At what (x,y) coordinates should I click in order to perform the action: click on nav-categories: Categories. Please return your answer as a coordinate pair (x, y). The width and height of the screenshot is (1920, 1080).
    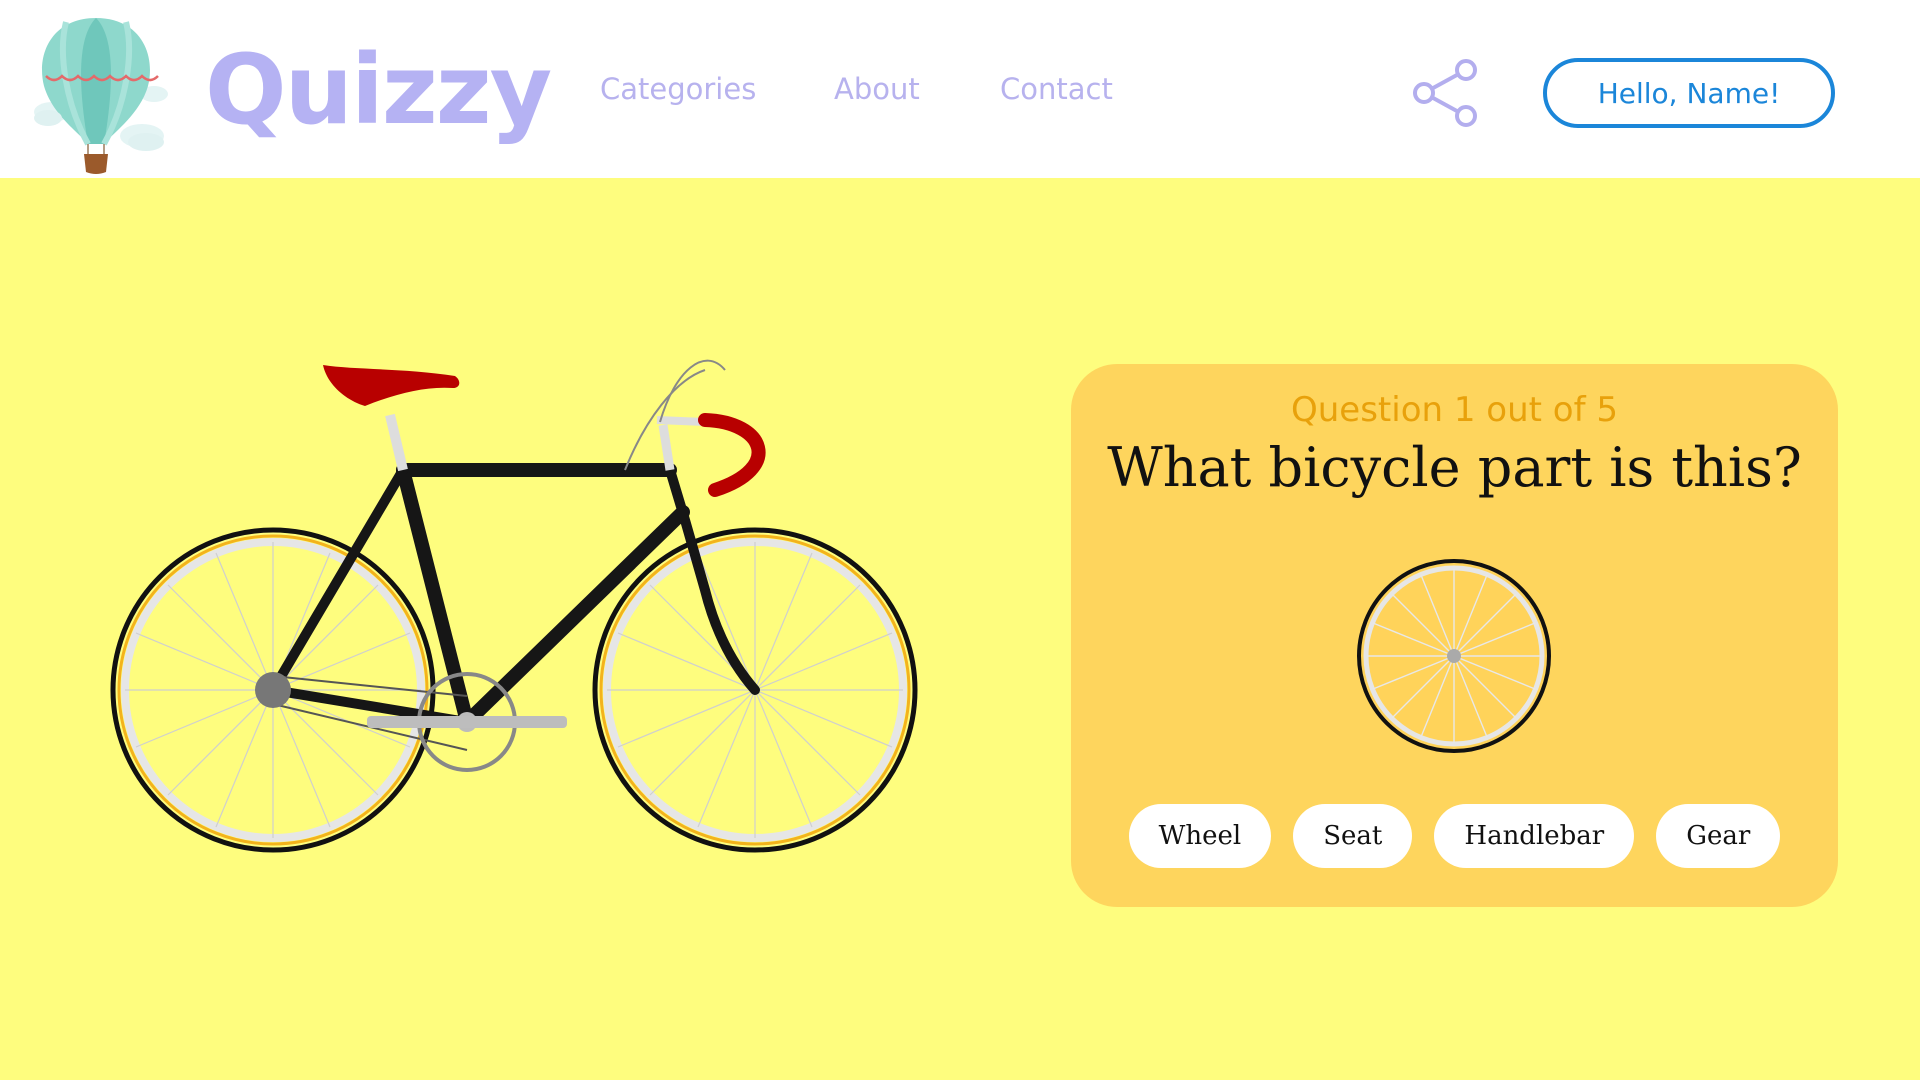
    Looking at the image, I should click on (678, 89).